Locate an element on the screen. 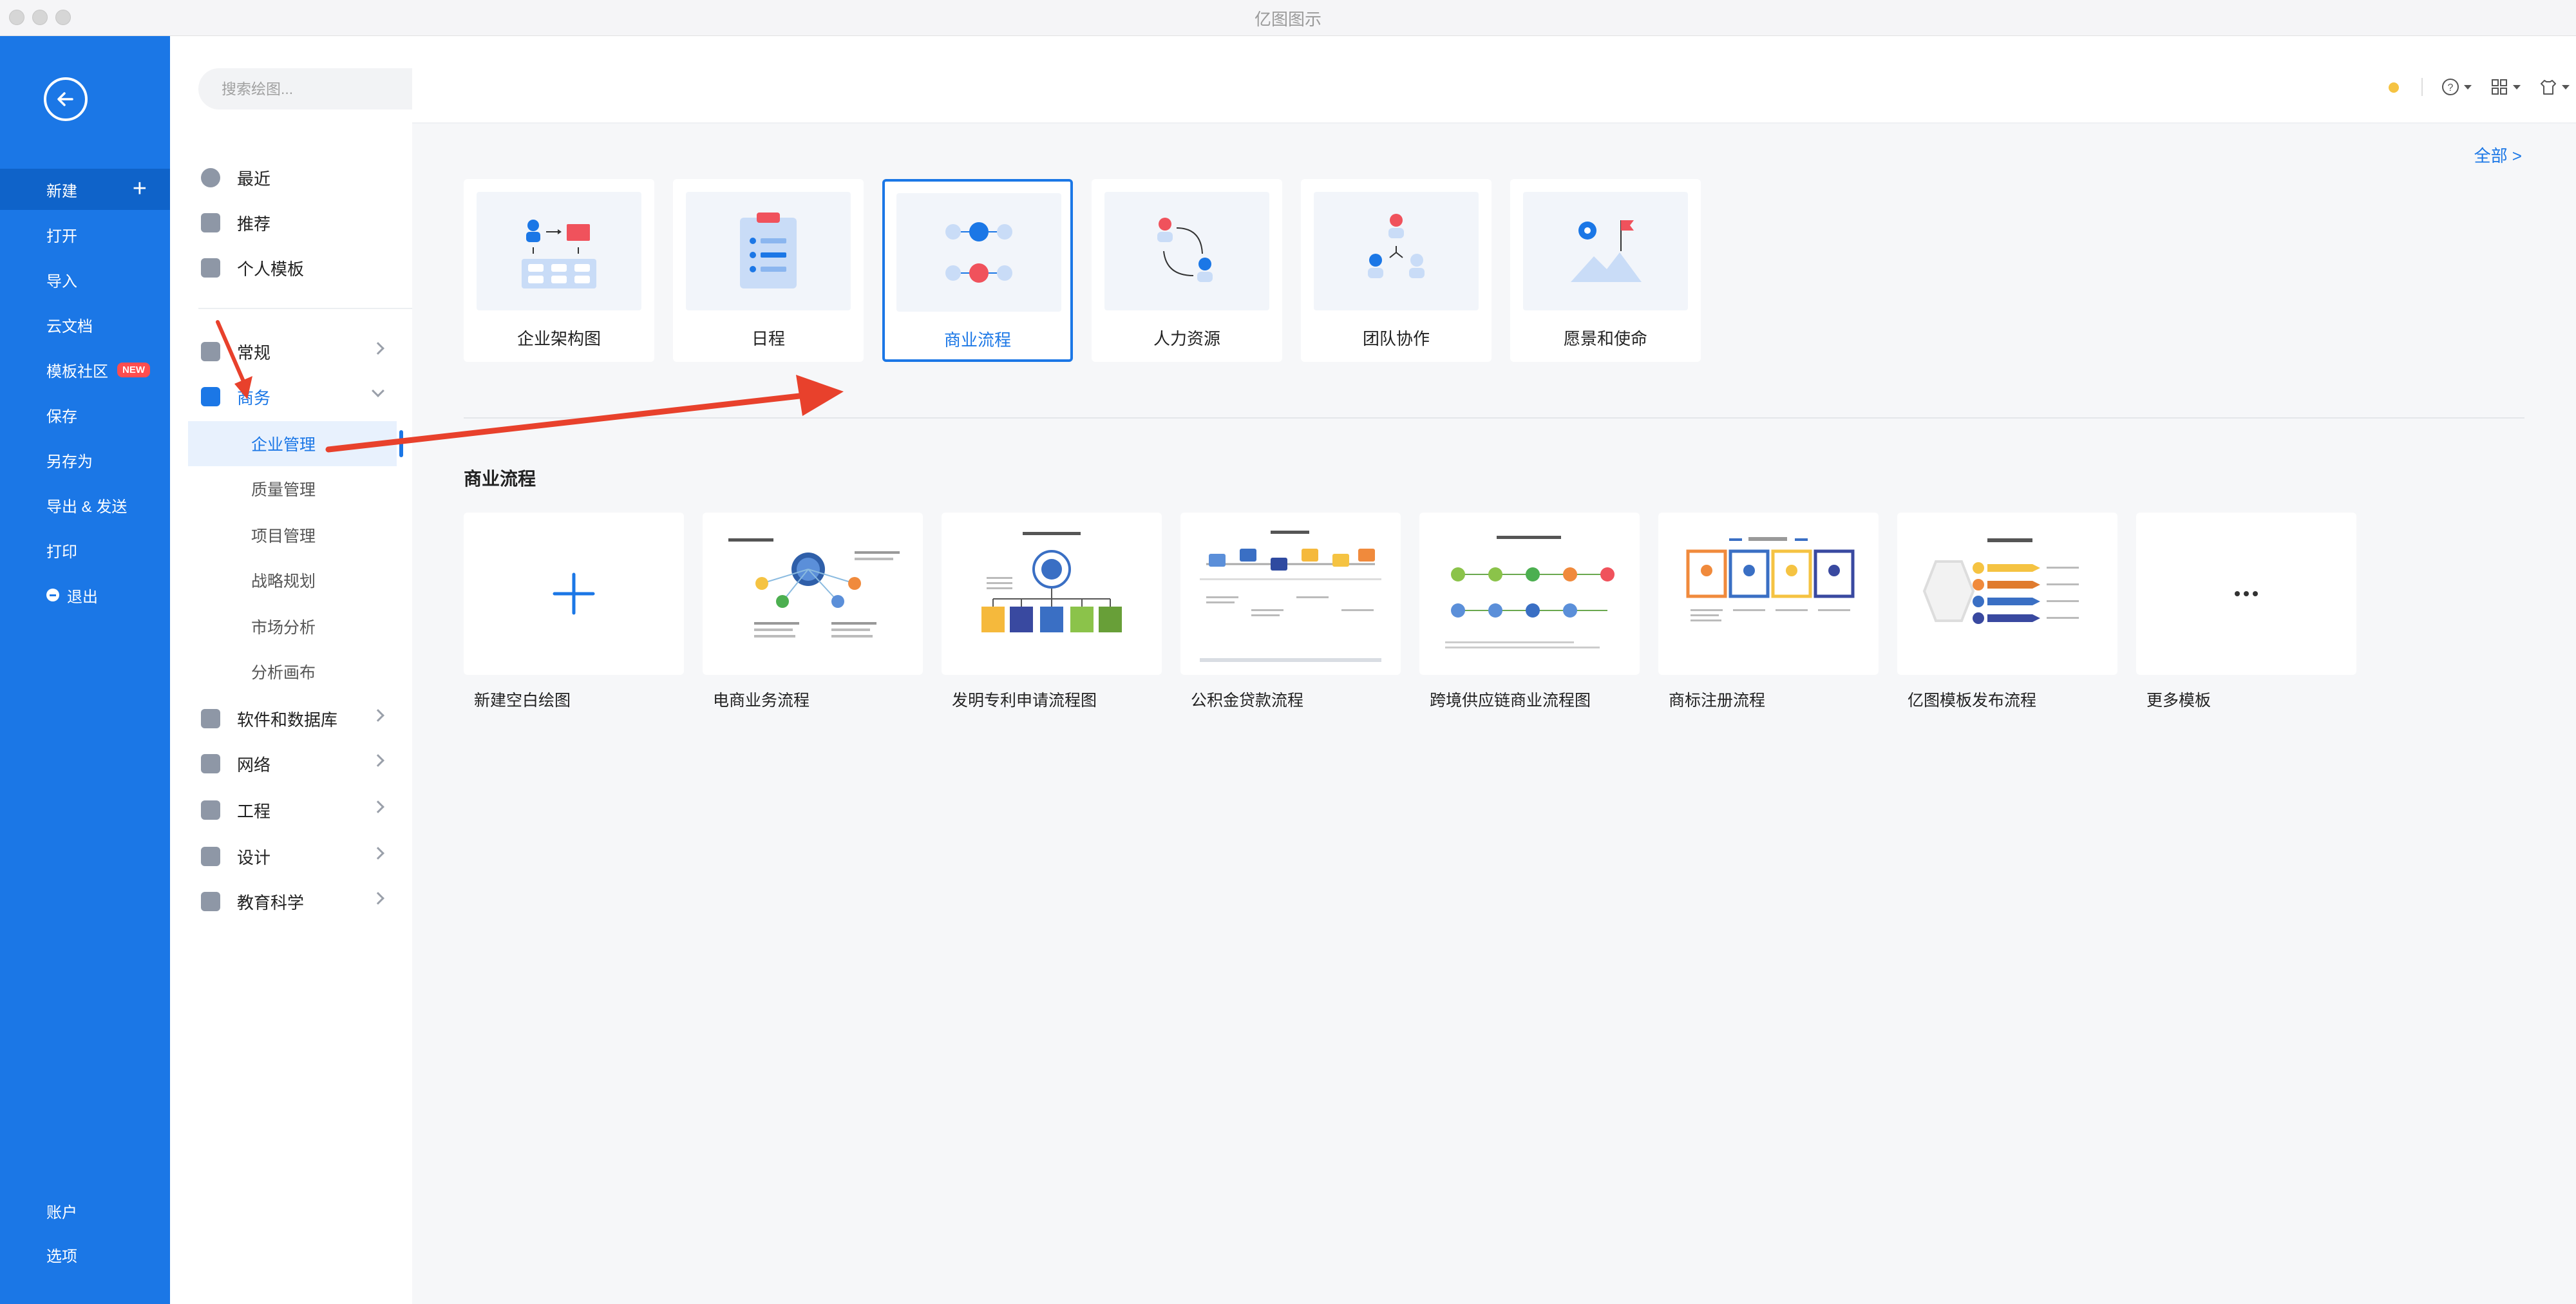  nav-print-label: 打印 is located at coordinates (62, 552).